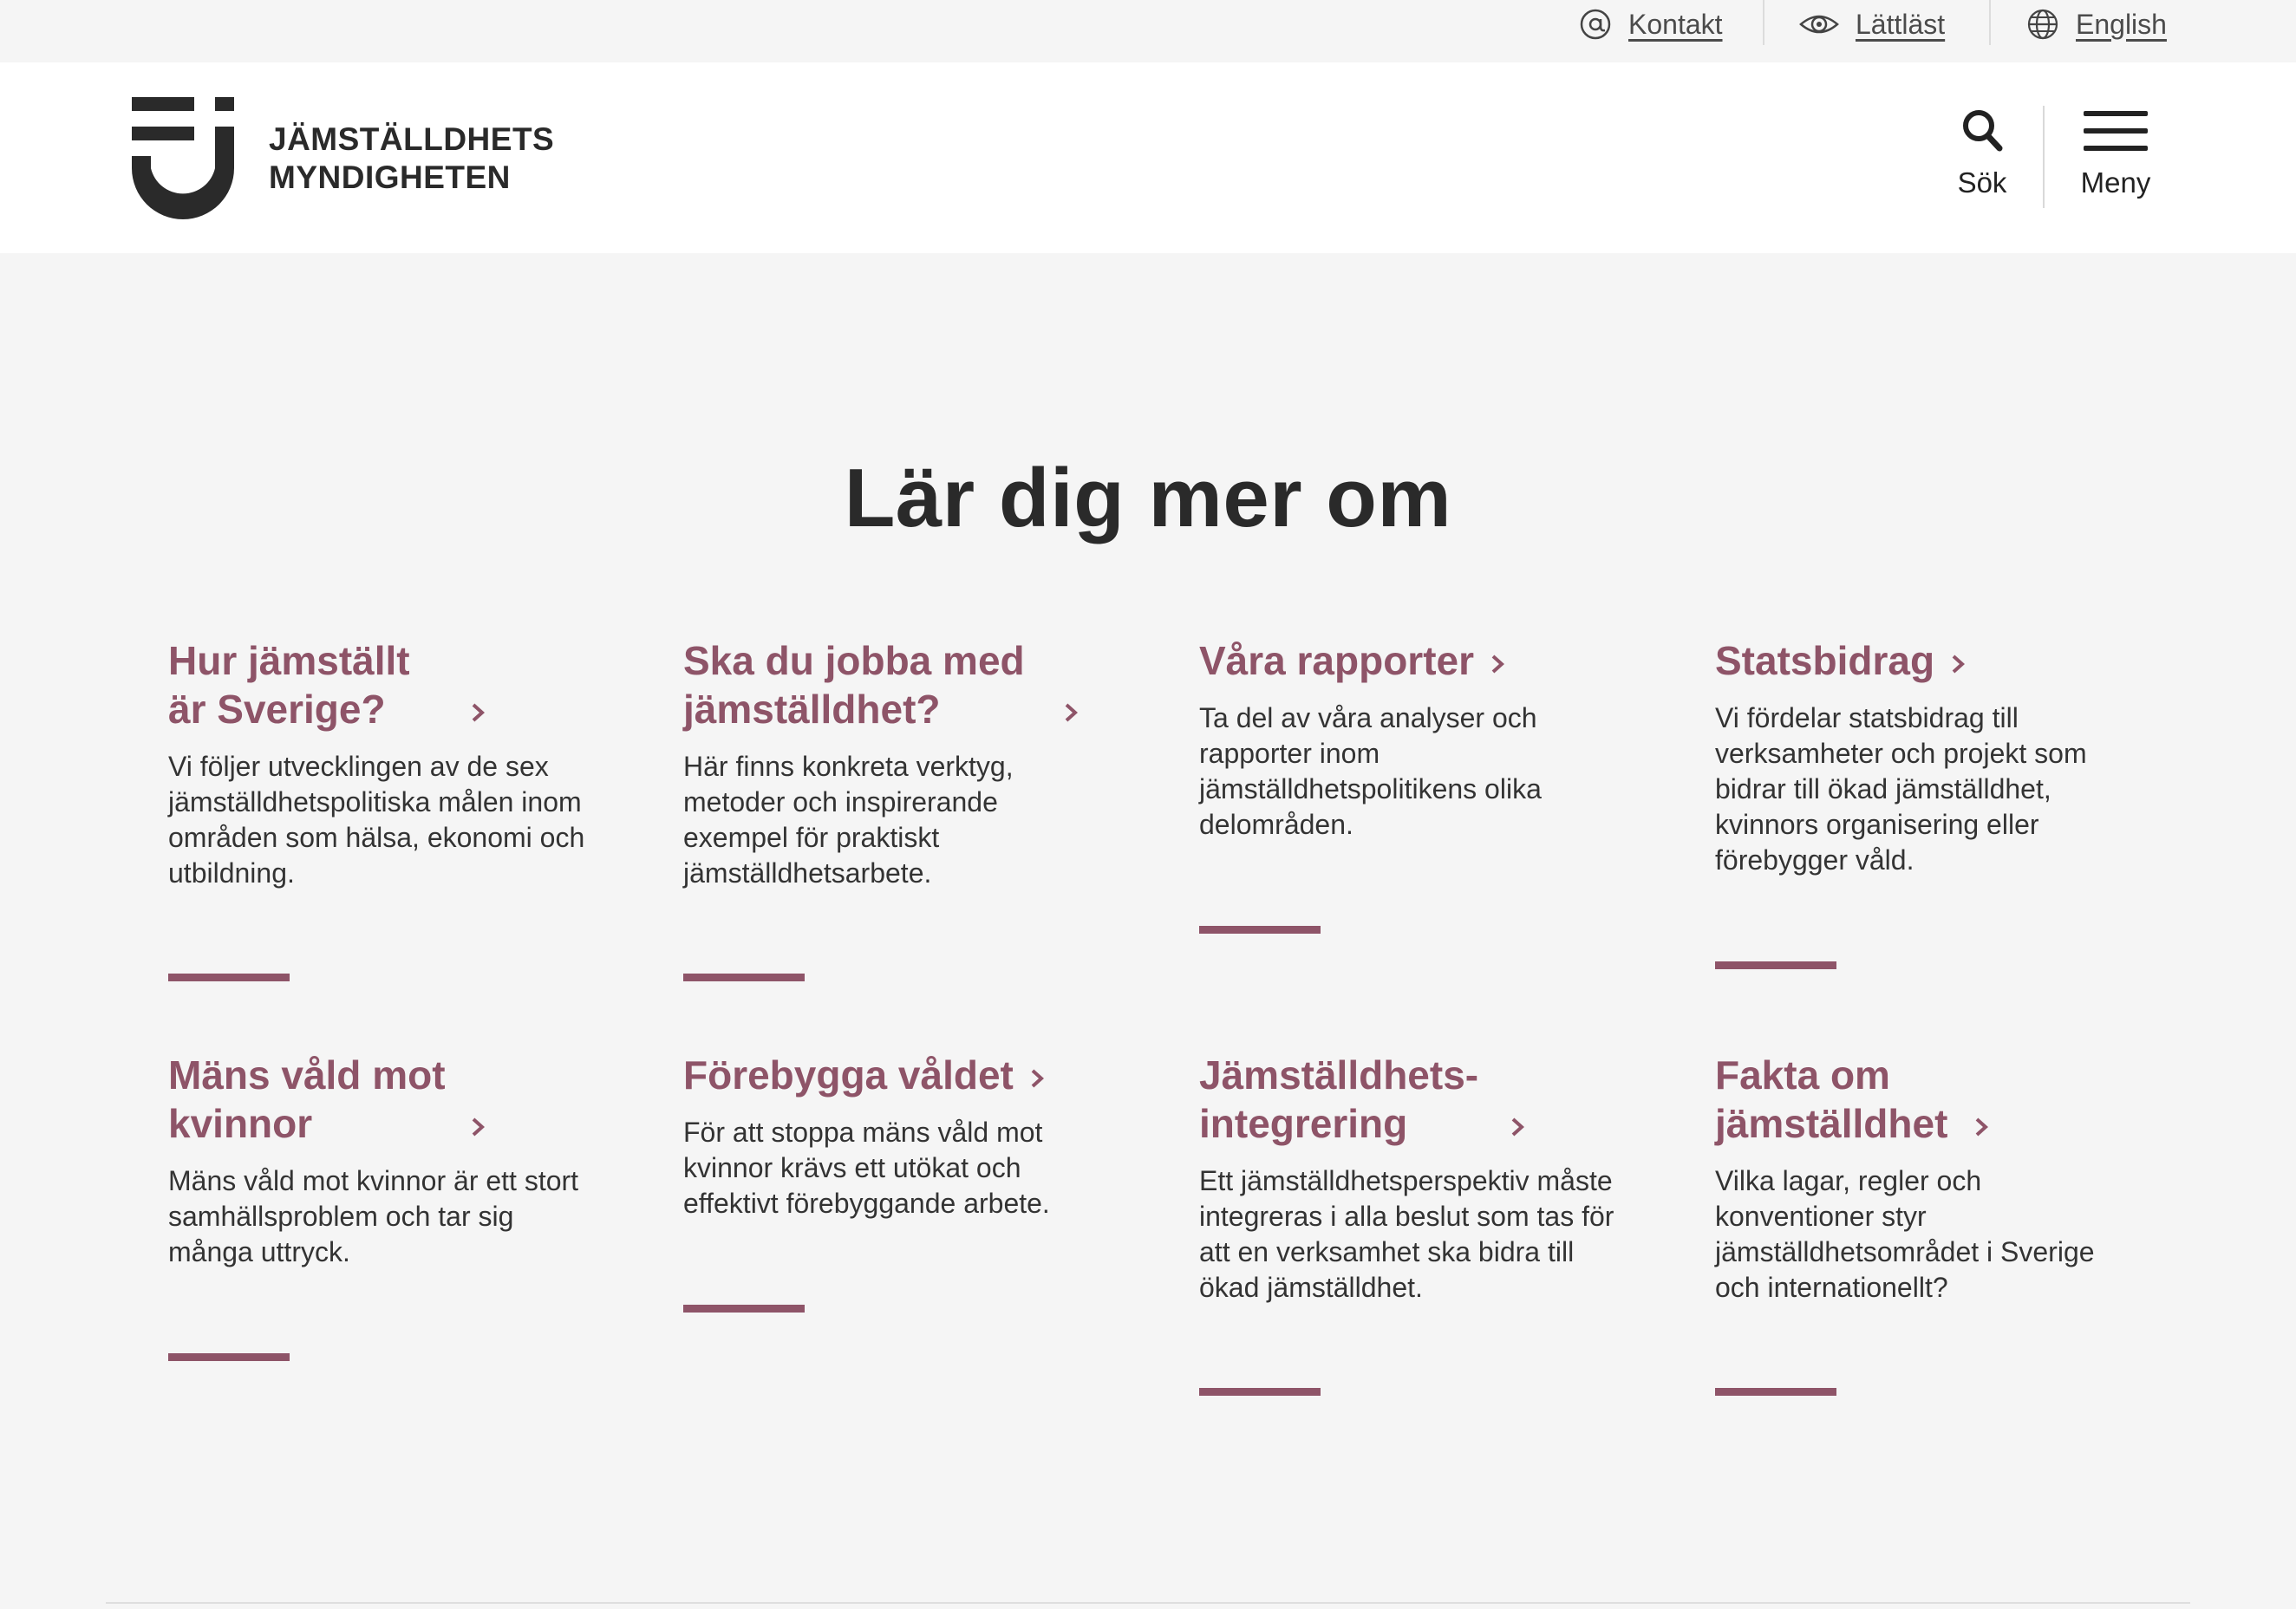 Image resolution: width=2296 pixels, height=1609 pixels. What do you see at coordinates (390, 177) in the screenshot?
I see `logo-line-2: MYNDIGHETEN` at bounding box center [390, 177].